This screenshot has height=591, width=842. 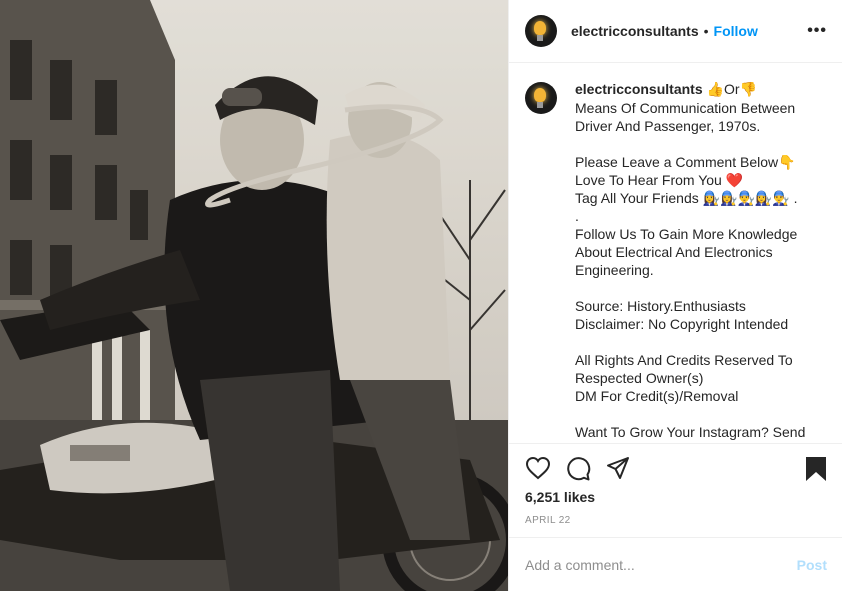 I want to click on action-bar, so click(x=675, y=467).